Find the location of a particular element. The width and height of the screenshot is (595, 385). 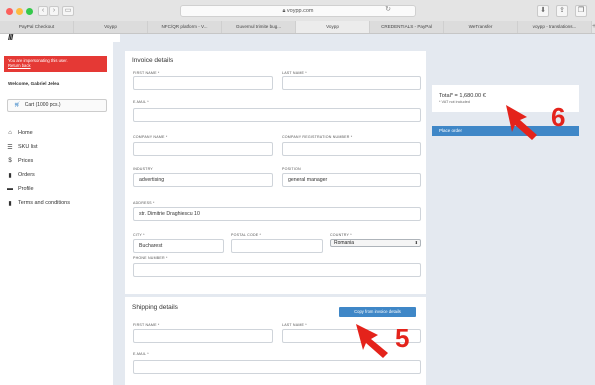

sidebar-item-prices: $ Prices is located at coordinates (57, 161).